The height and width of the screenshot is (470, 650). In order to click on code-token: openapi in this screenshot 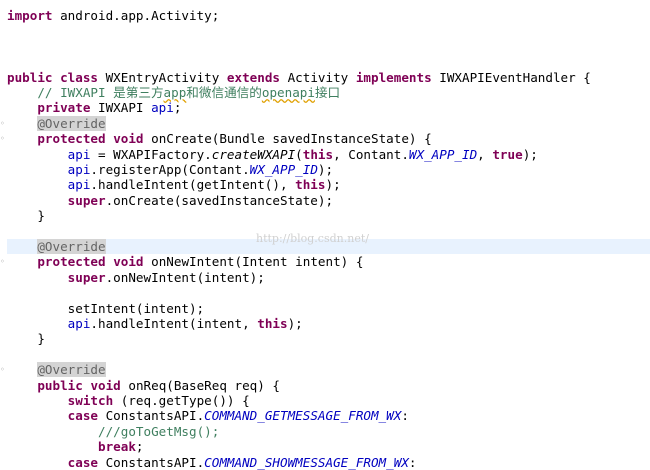, I will do `click(288, 92)`.